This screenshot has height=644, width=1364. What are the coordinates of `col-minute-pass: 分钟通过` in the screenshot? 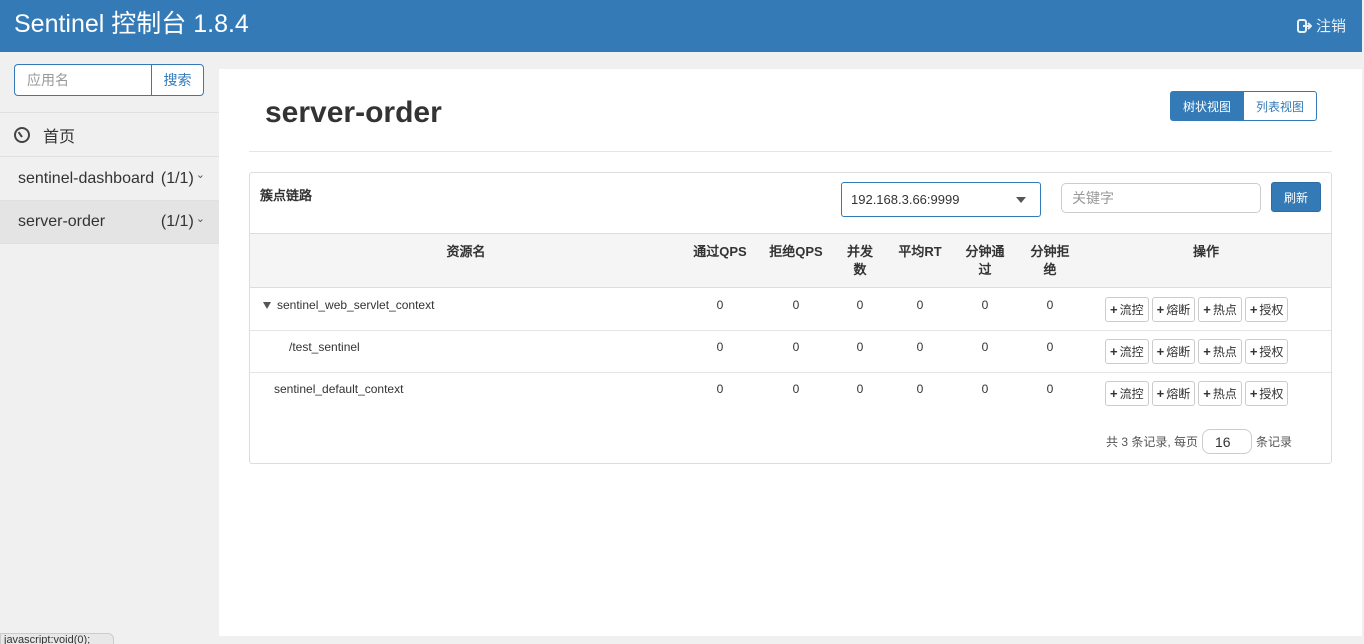 It's located at (985, 260).